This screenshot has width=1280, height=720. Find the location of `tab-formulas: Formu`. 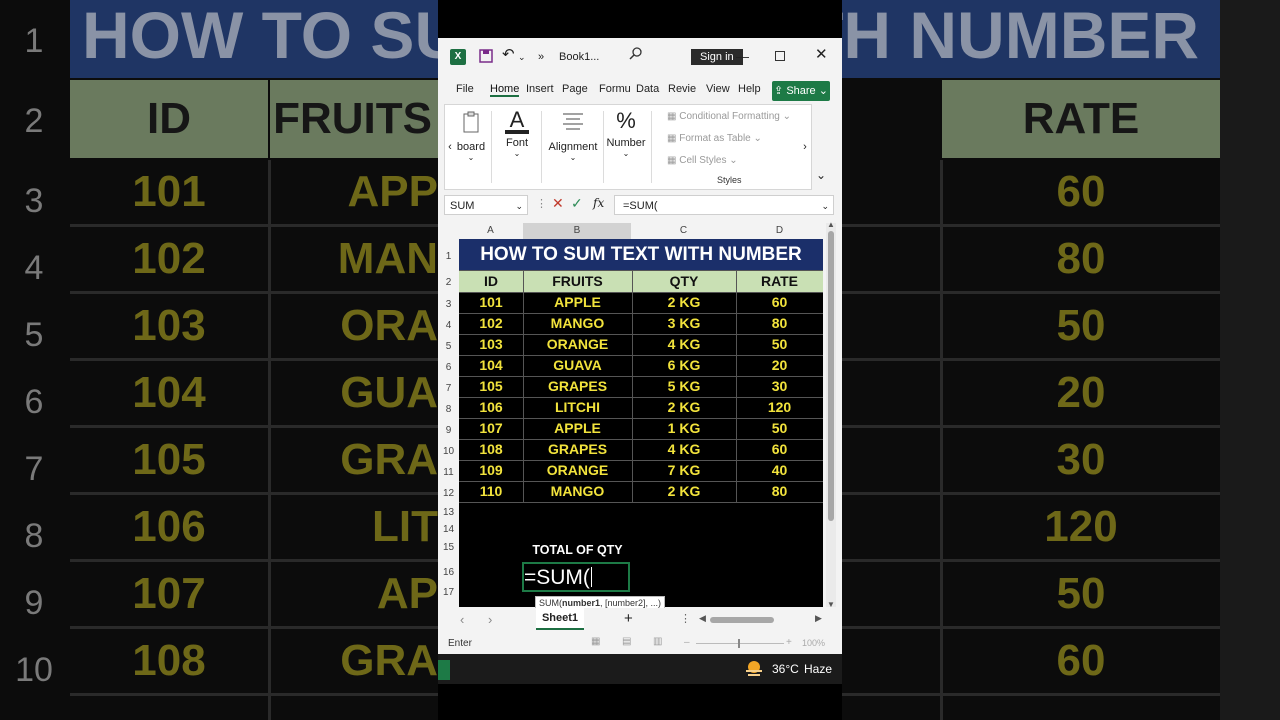

tab-formulas: Formu is located at coordinates (615, 89).